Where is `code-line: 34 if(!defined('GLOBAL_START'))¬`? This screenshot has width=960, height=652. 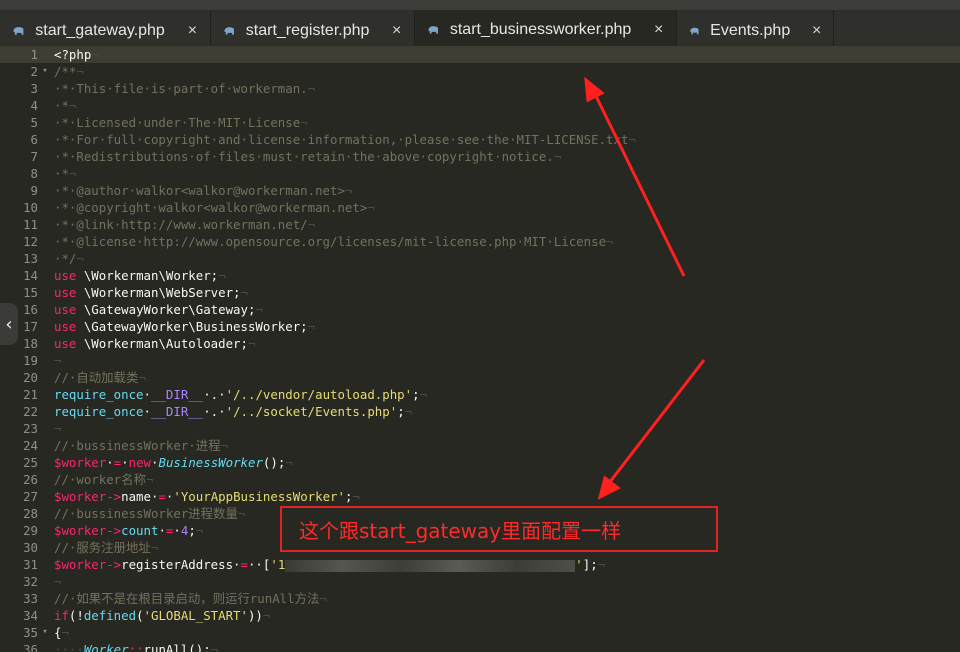
code-line: 34 if(!defined('GLOBAL_START'))¬ is located at coordinates (480, 615).